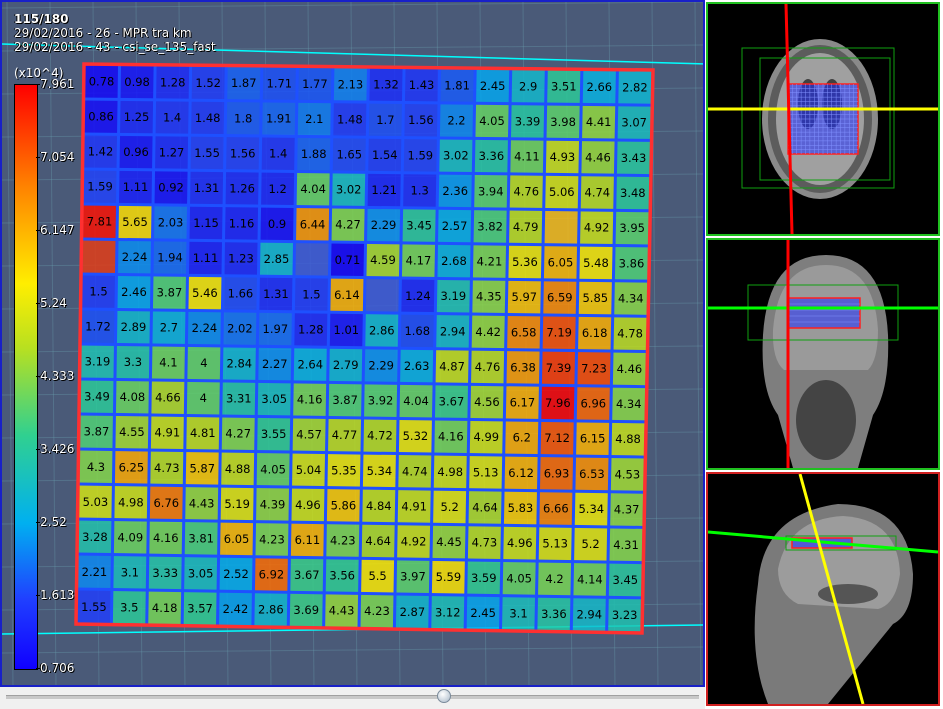  I want to click on grid-cell-value: 1.54, so click(385, 155).